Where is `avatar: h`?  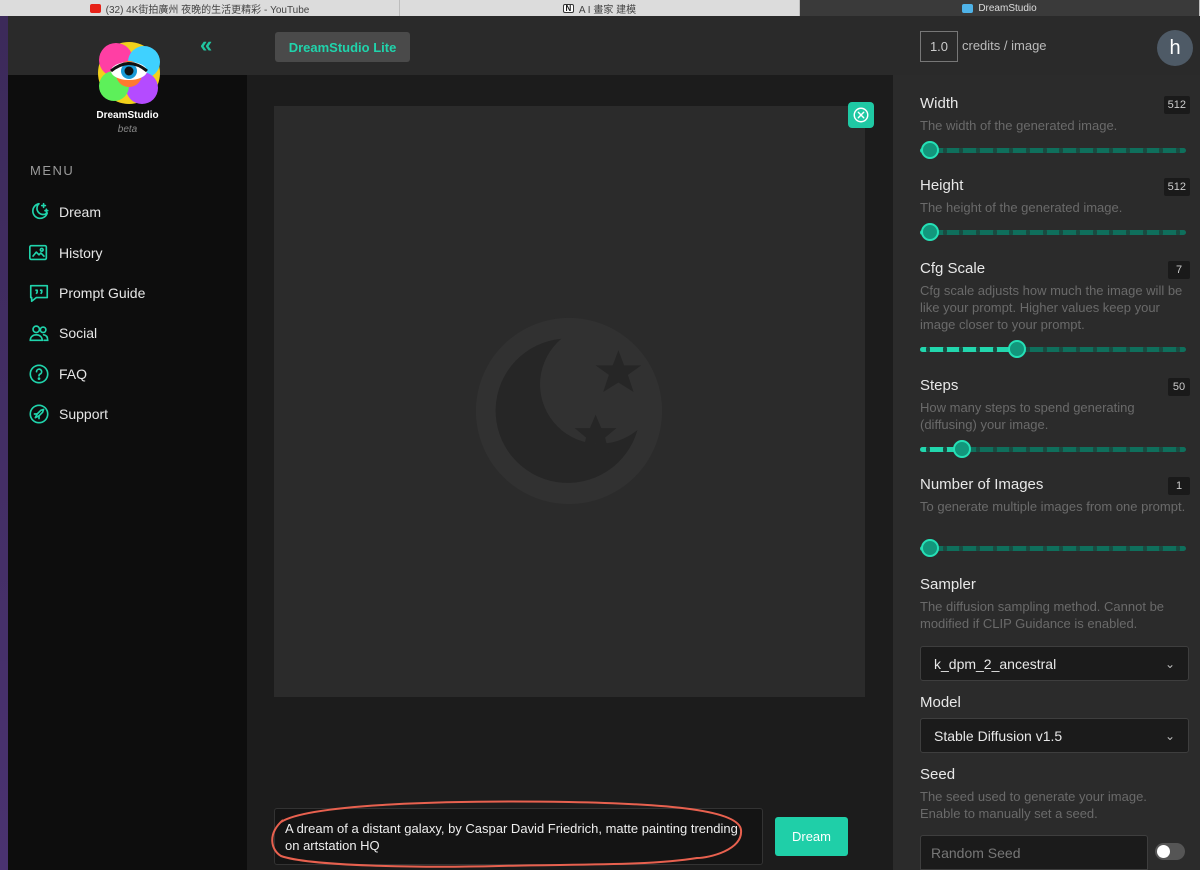 avatar: h is located at coordinates (1175, 48).